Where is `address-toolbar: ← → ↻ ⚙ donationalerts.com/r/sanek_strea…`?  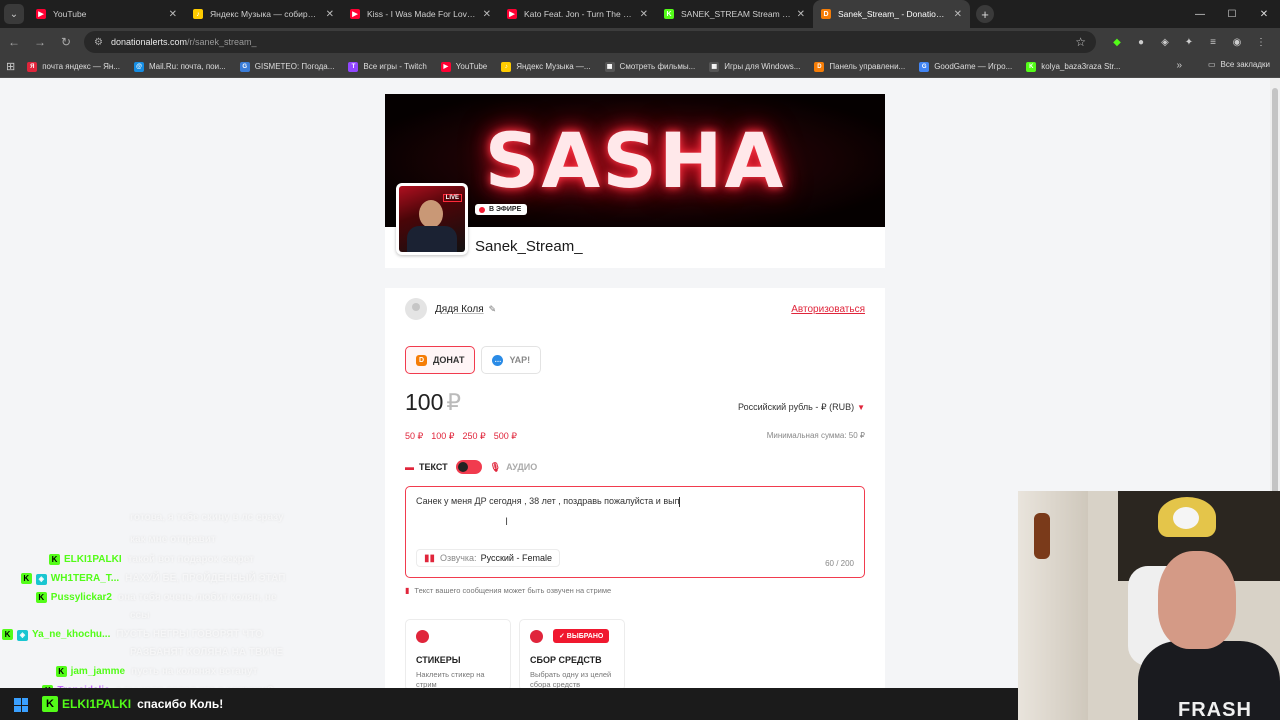
address-toolbar: ← → ↻ ⚙ donationalerts.com/r/sanek_strea… is located at coordinates (640, 42).